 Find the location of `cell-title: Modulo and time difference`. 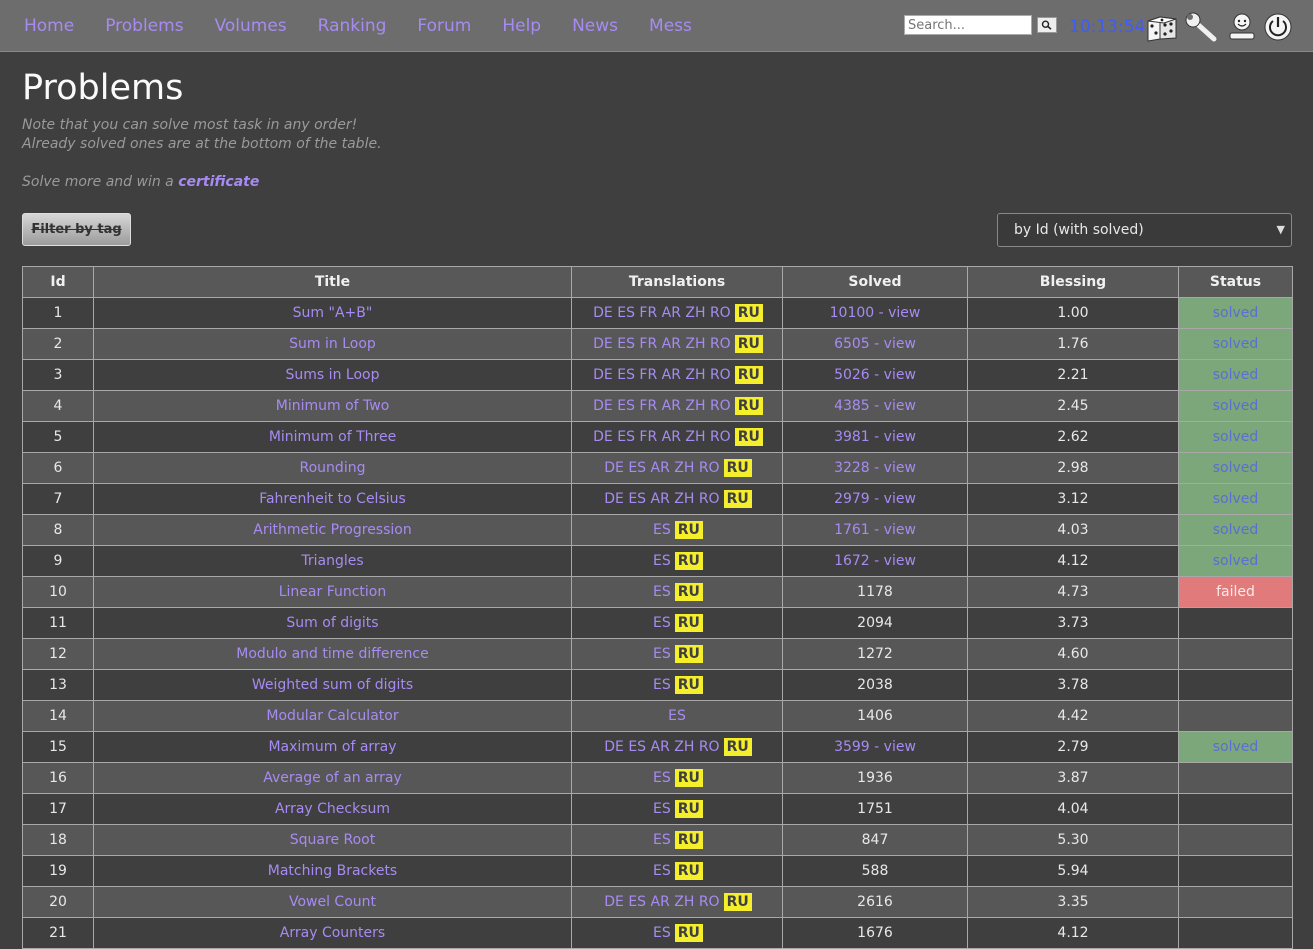

cell-title: Modulo and time difference is located at coordinates (332, 654).